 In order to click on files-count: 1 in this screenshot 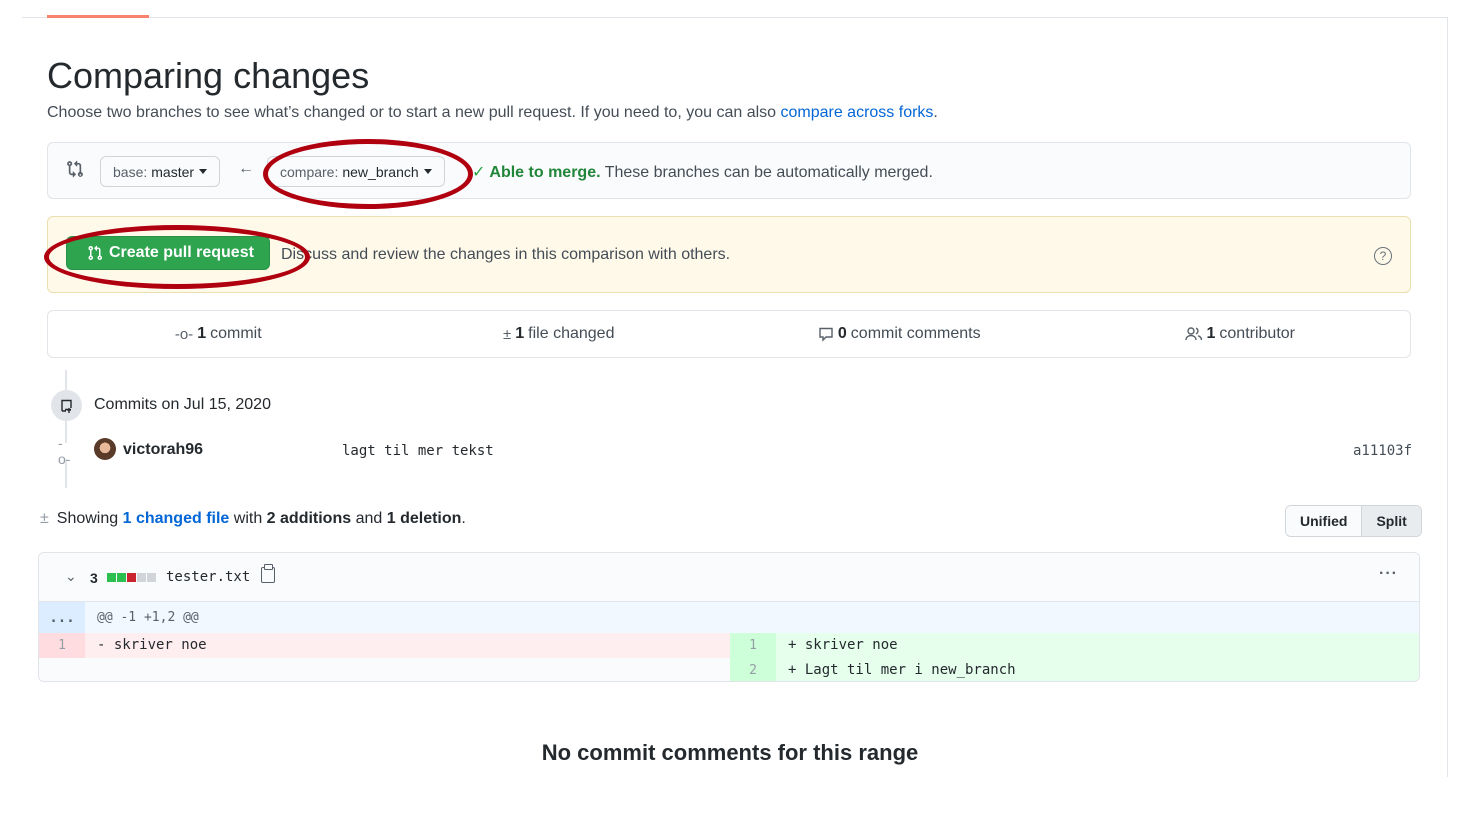, I will do `click(520, 333)`.